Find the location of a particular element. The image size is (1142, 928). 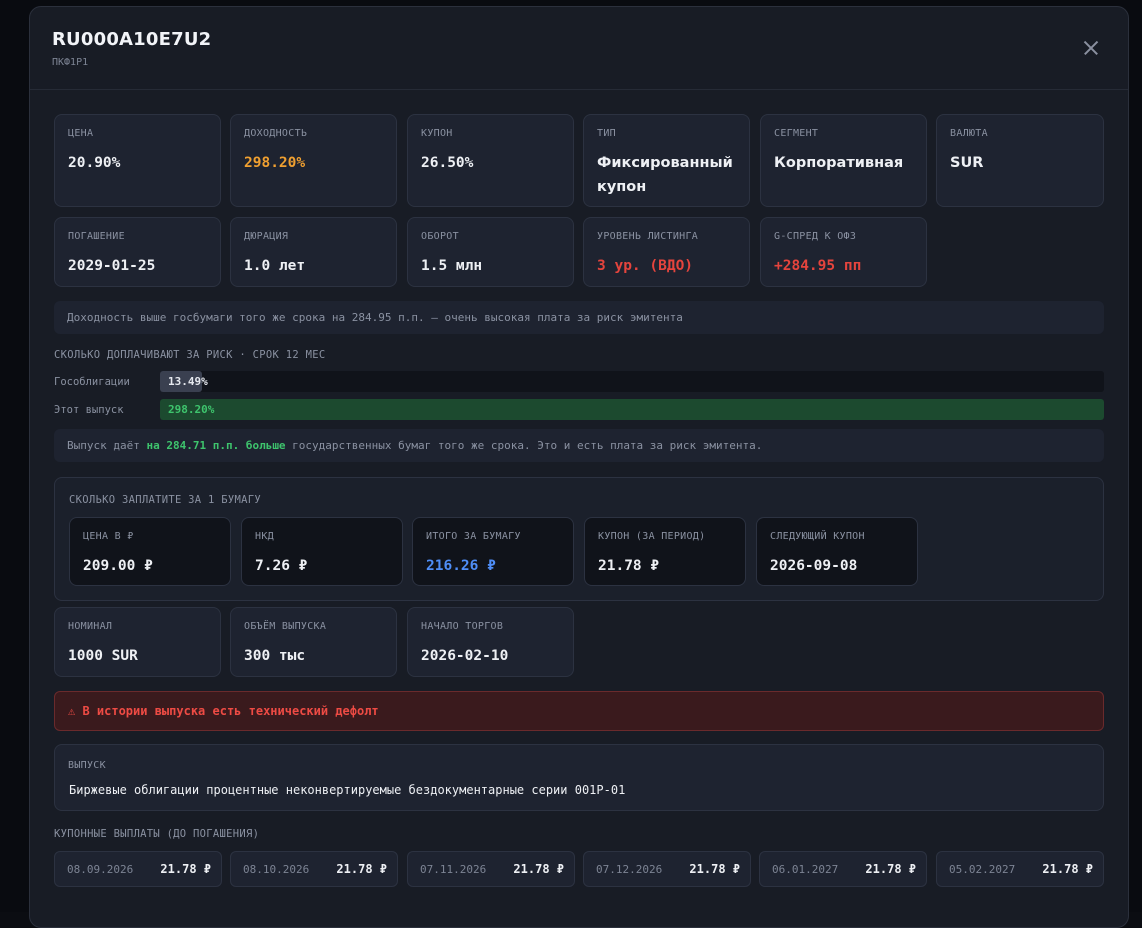

metric-value: 1.0 лет is located at coordinates (275, 266).